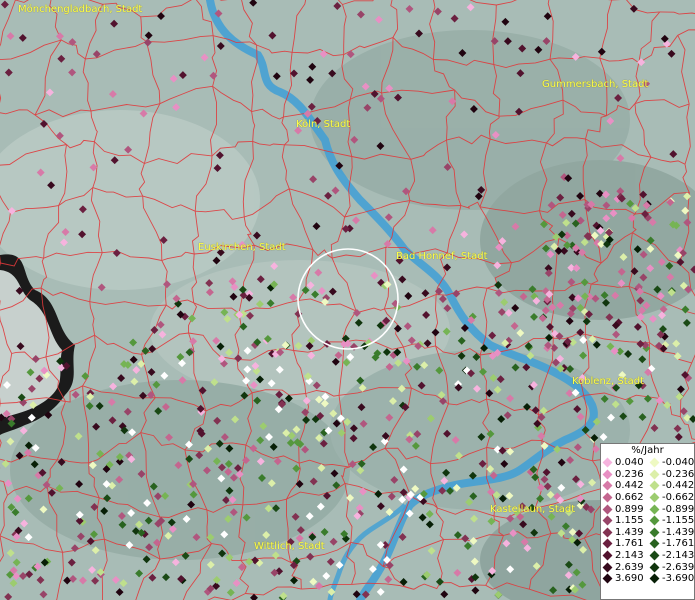 This screenshot has height=600, width=695. I want to click on legend-item: 3.690, so click(625, 579).